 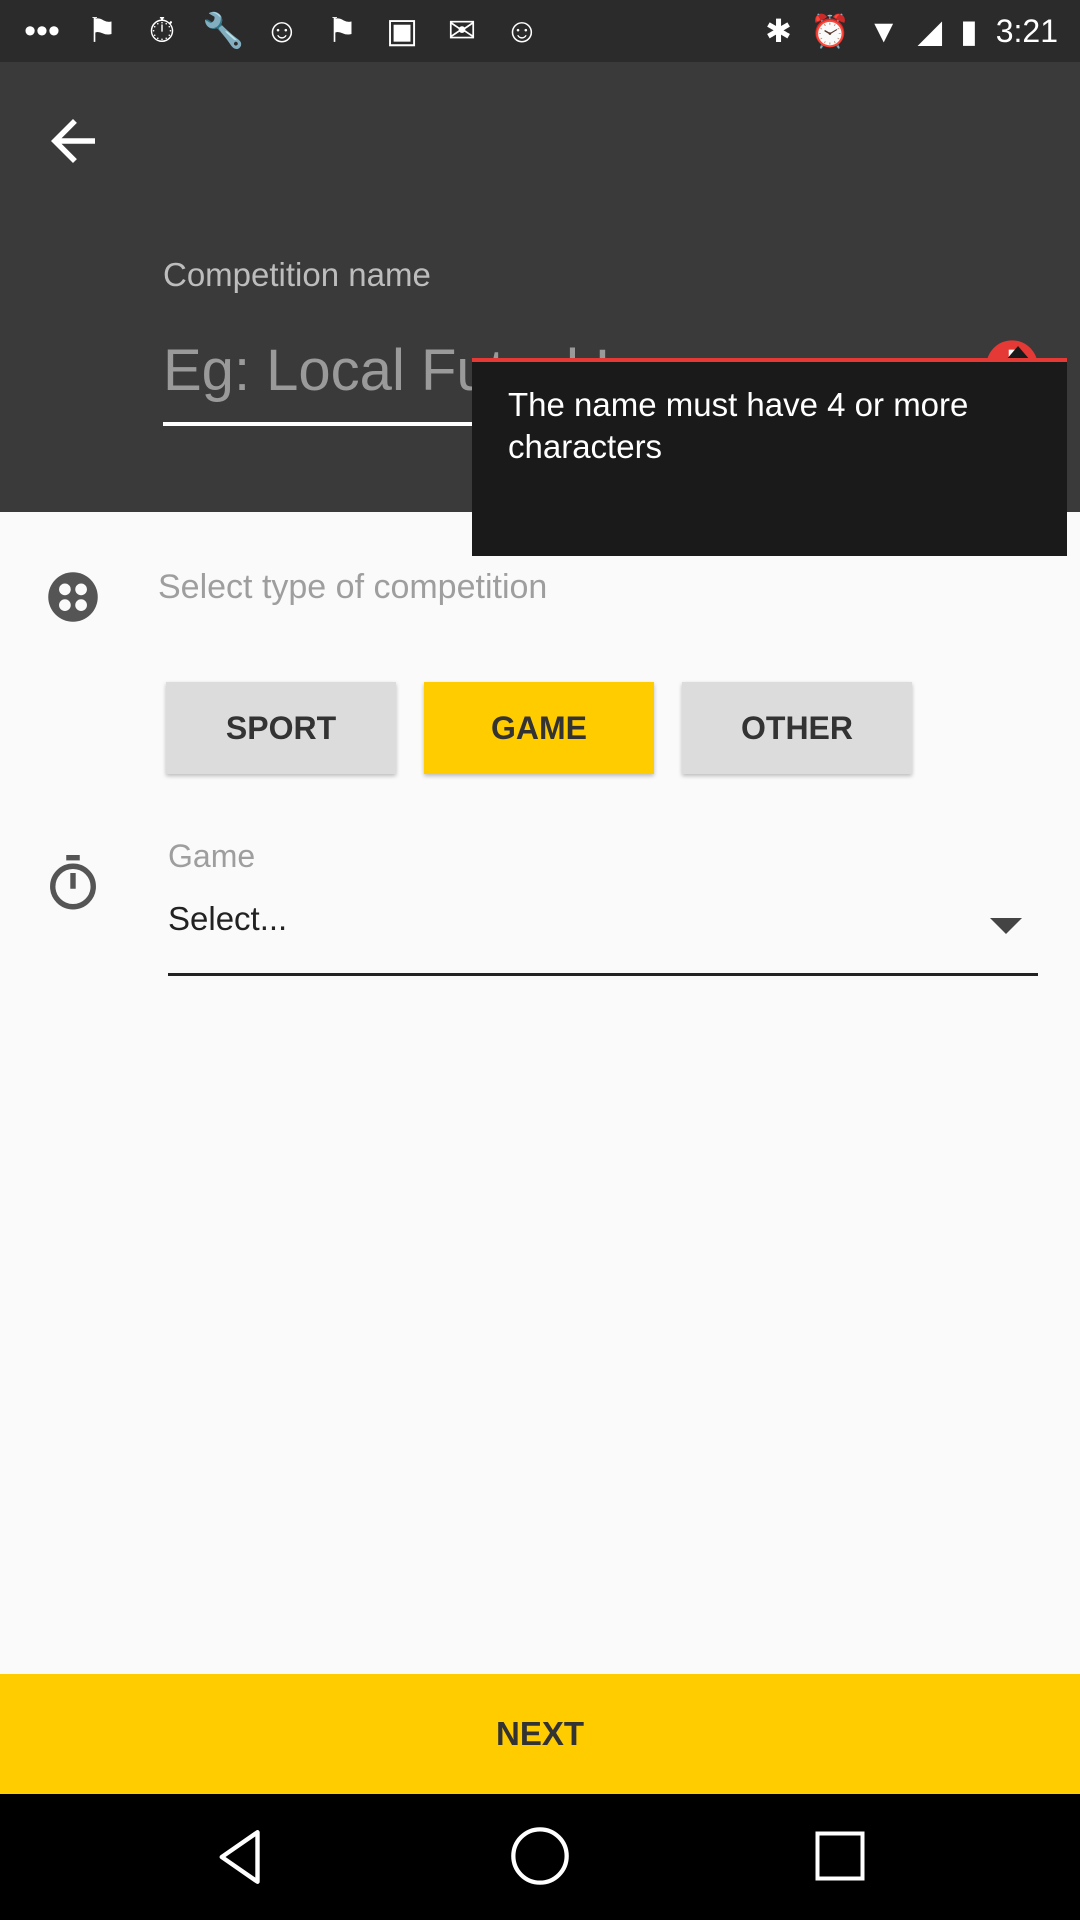 What do you see at coordinates (223, 31) in the screenshot?
I see `wrench-icon: 🔧` at bounding box center [223, 31].